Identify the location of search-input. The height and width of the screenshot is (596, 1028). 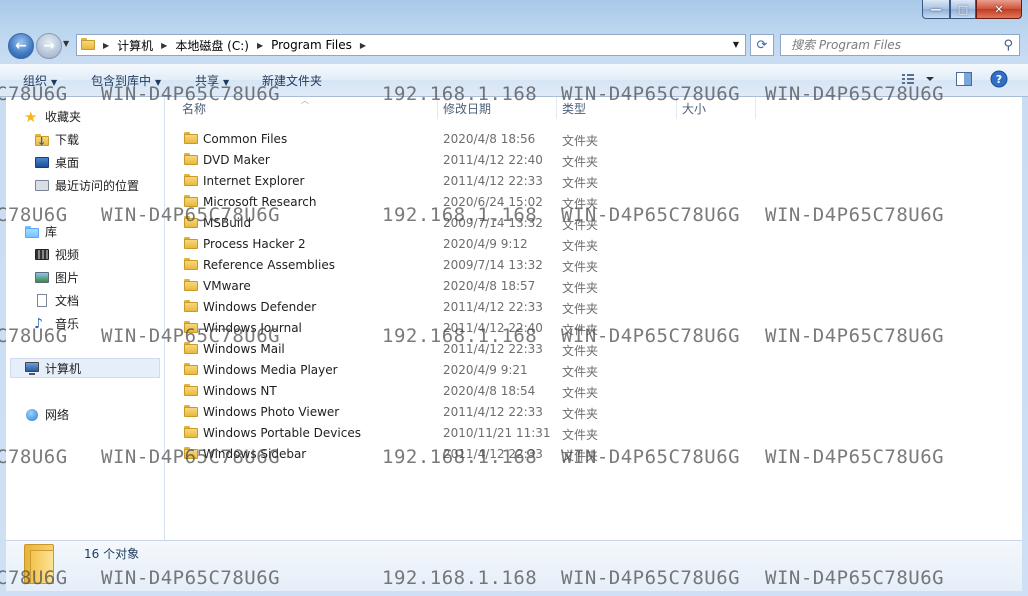
(896, 45).